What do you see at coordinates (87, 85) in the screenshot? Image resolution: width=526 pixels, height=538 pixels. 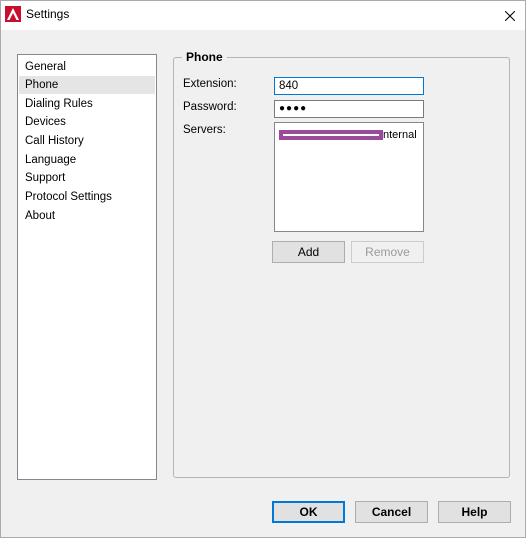 I see `nav-item-phone: Phone` at bounding box center [87, 85].